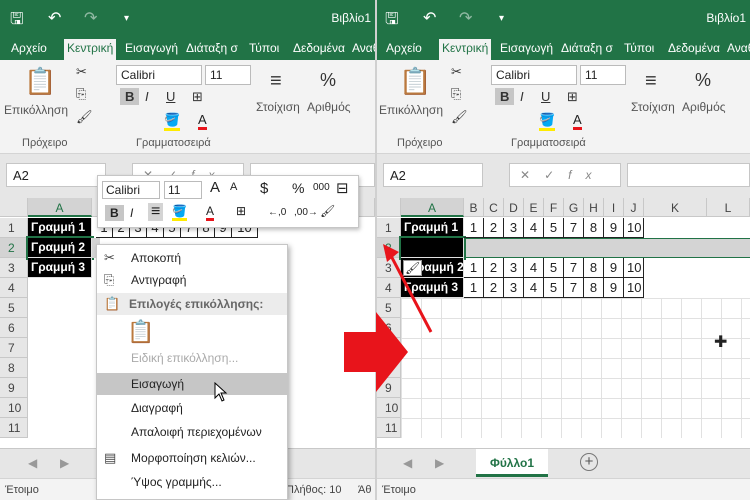  Describe the element at coordinates (514, 268) in the screenshot. I see `cell-d3: 3` at that location.